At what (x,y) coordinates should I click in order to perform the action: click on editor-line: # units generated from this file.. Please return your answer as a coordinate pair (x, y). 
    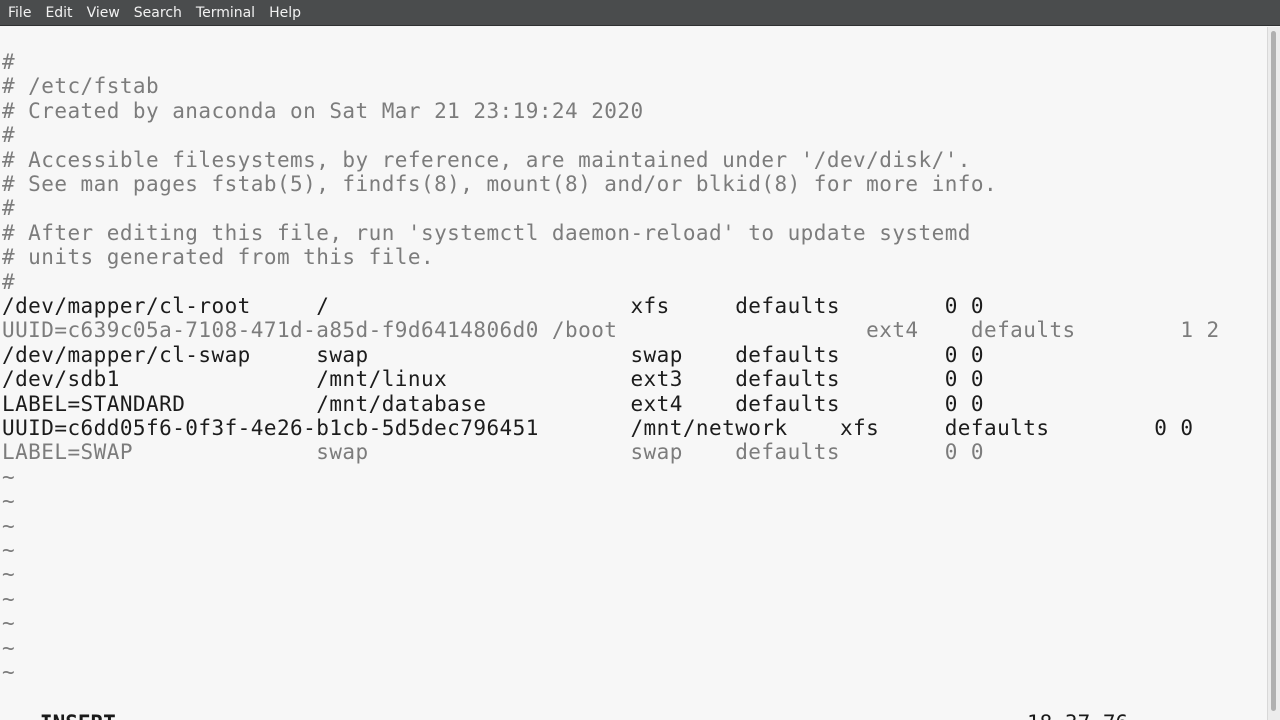
    Looking at the image, I should click on (218, 257).